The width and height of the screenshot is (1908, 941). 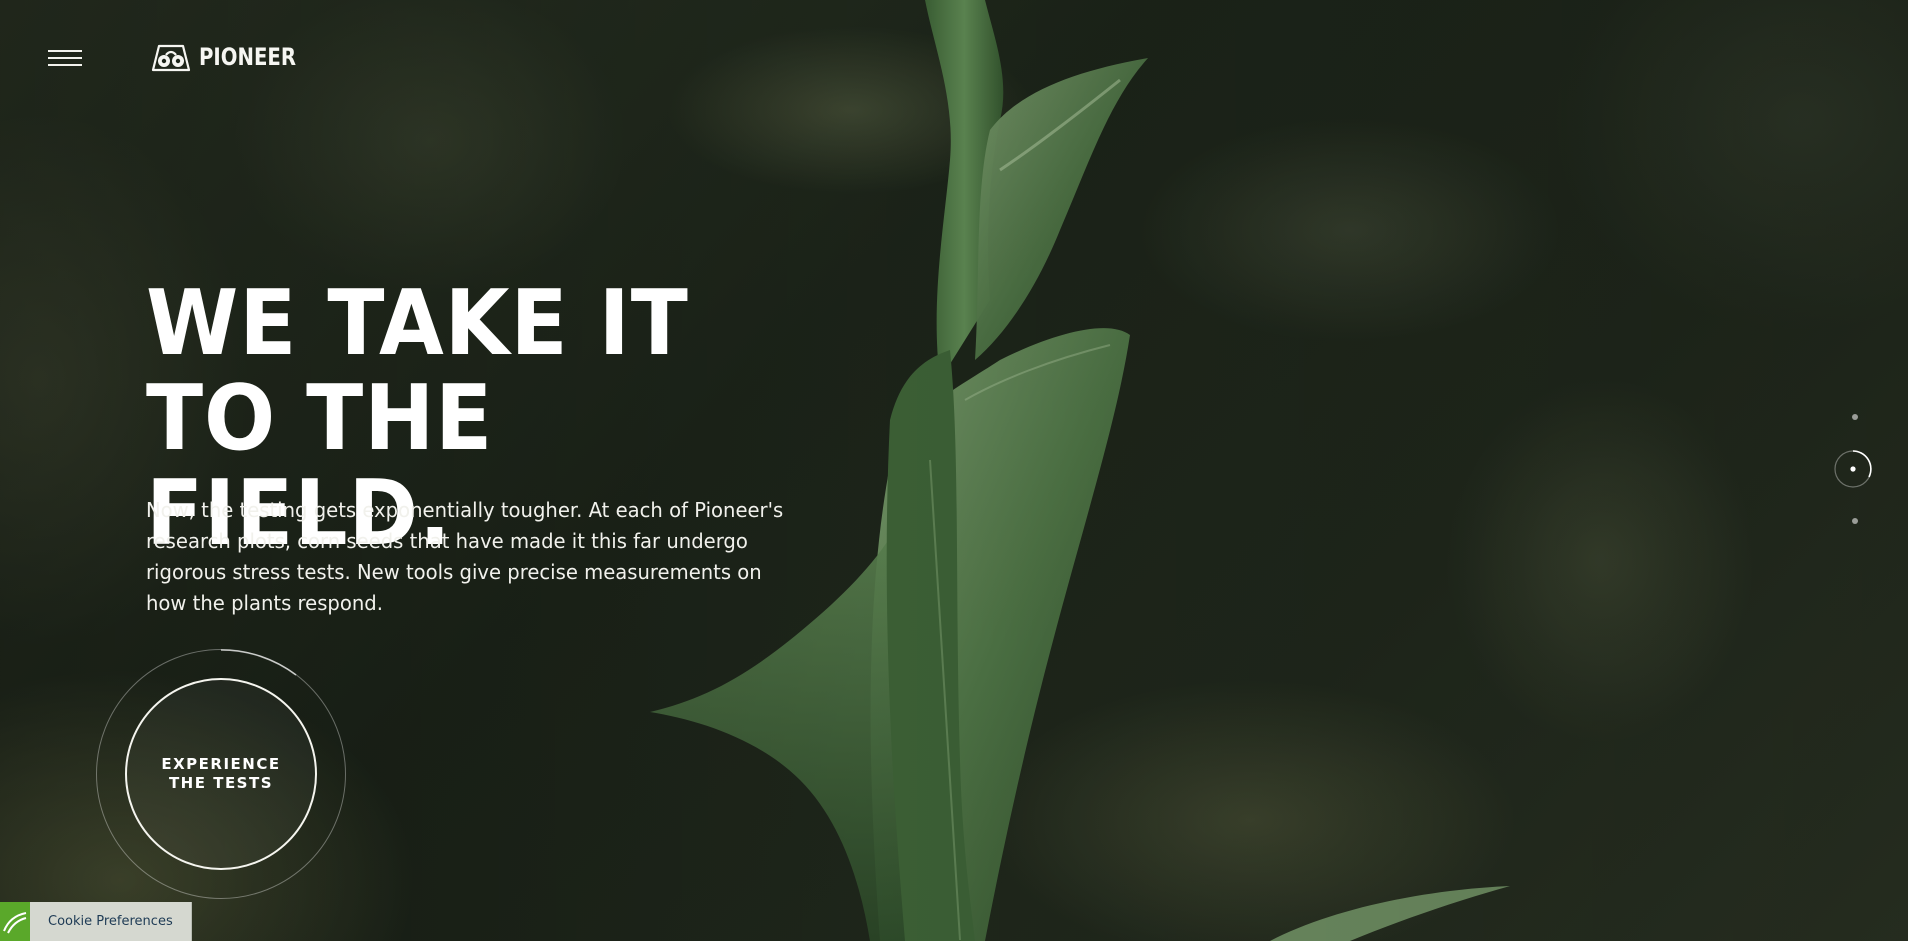 I want to click on pioneer-logo: PIONEER, so click(x=233, y=57).